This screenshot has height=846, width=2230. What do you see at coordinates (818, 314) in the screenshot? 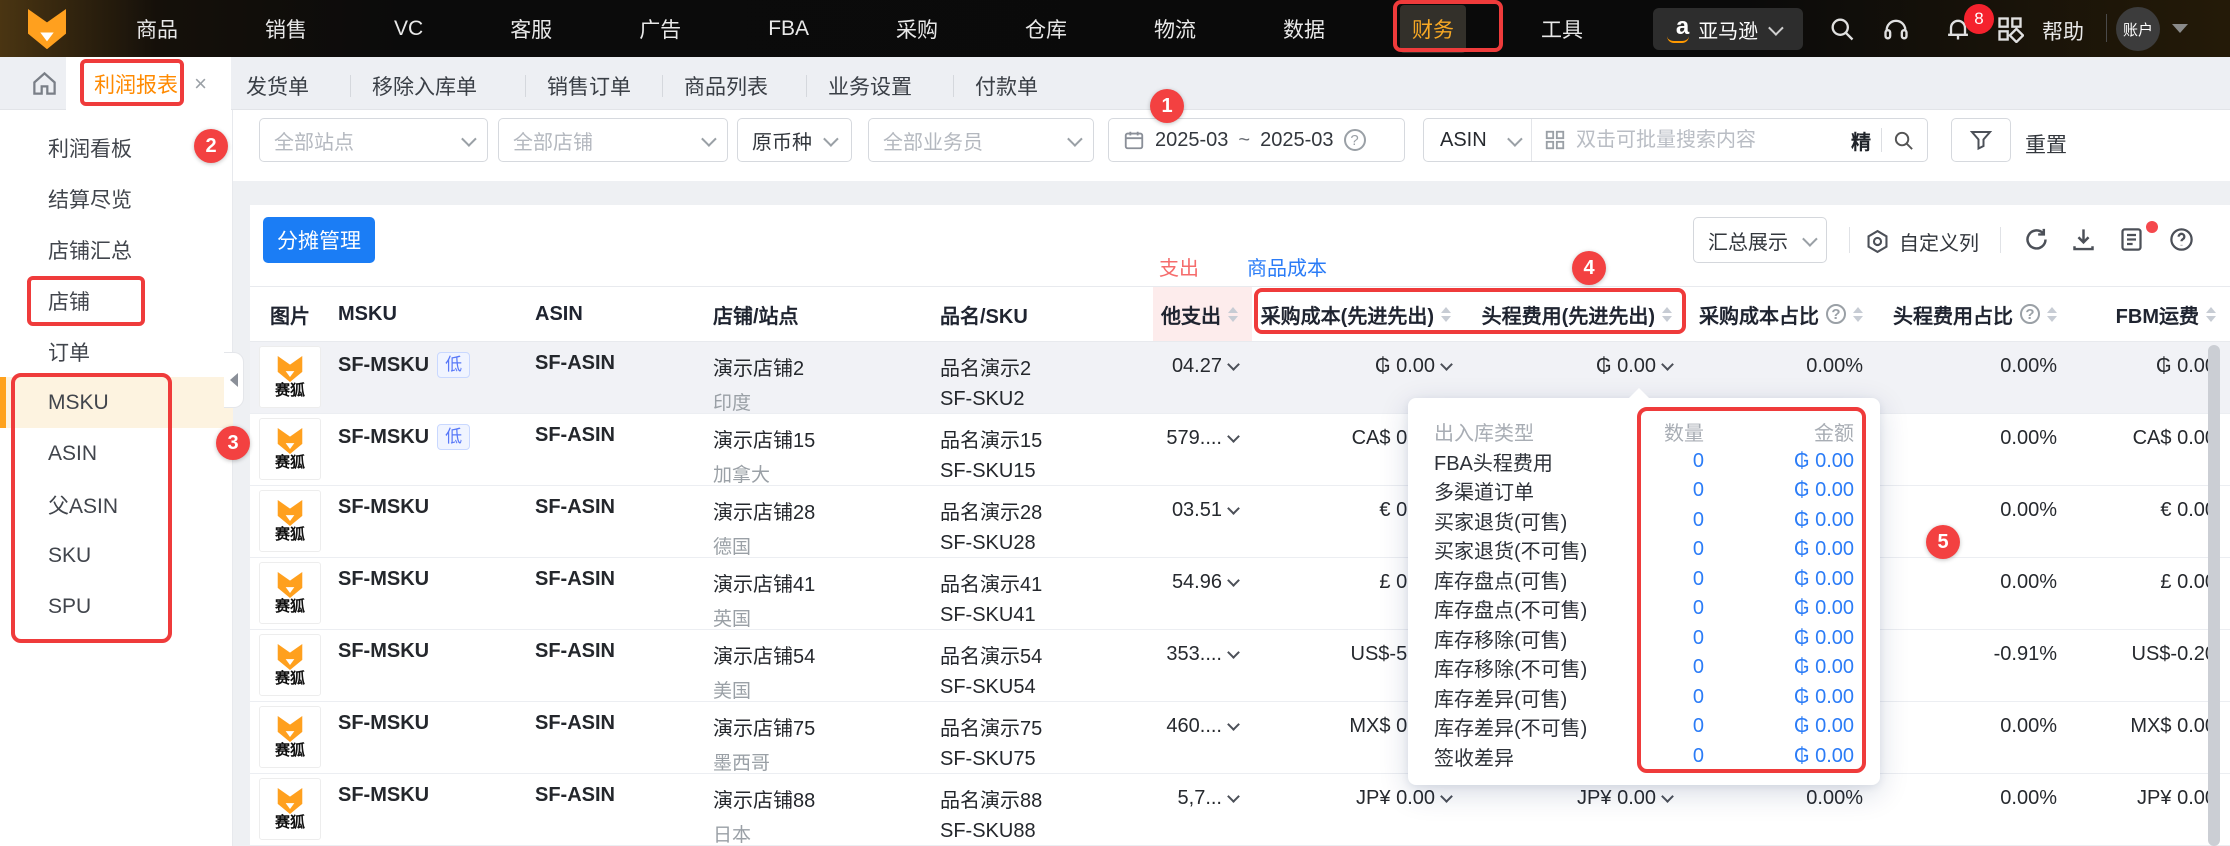
I see `column-header-店铺/站点: 店铺/站点` at bounding box center [818, 314].